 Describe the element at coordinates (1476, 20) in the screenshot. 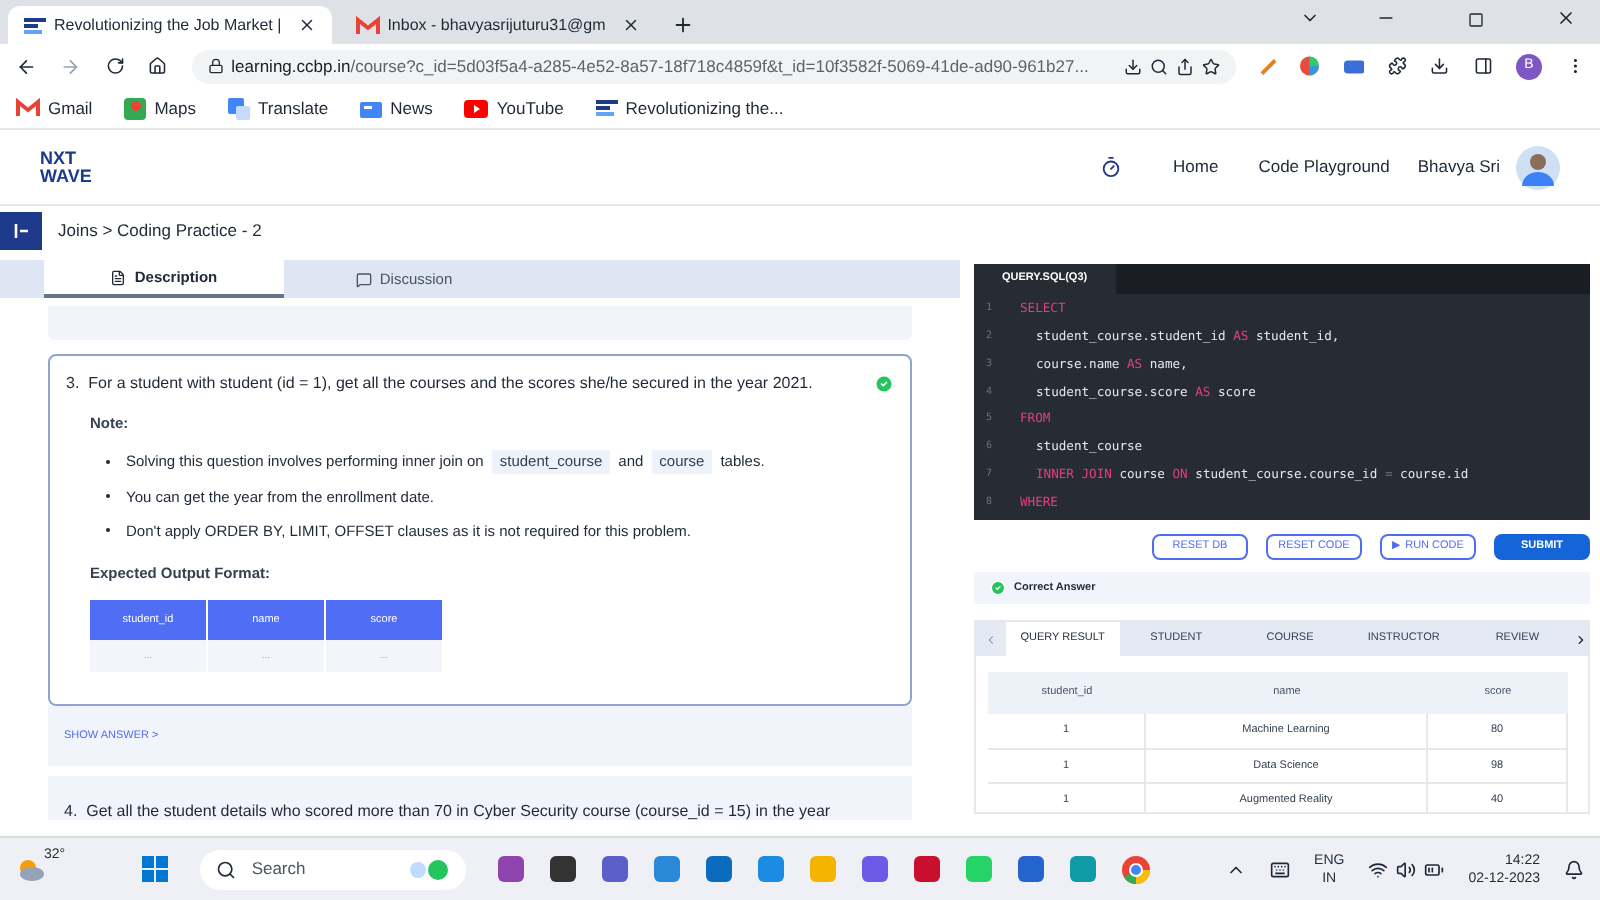

I see `maximize-icon` at that location.